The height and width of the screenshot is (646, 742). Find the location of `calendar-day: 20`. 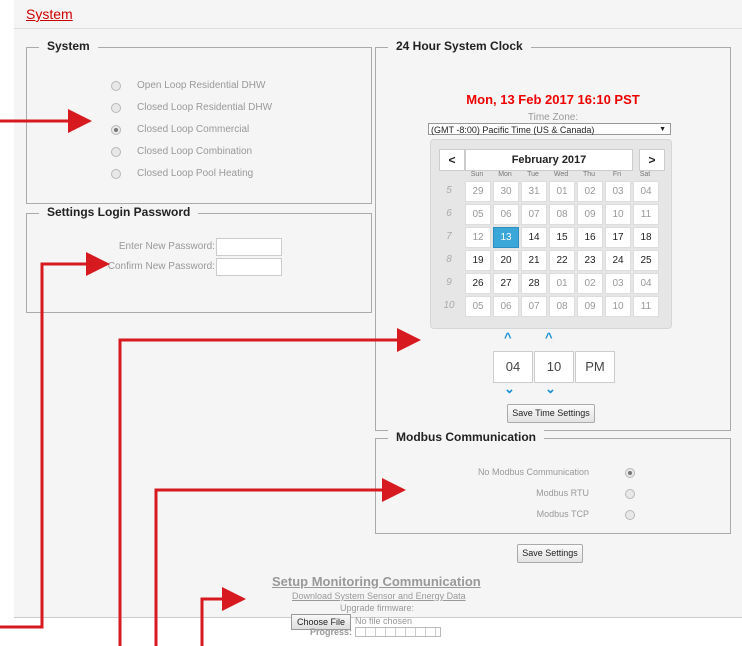

calendar-day: 20 is located at coordinates (506, 260).